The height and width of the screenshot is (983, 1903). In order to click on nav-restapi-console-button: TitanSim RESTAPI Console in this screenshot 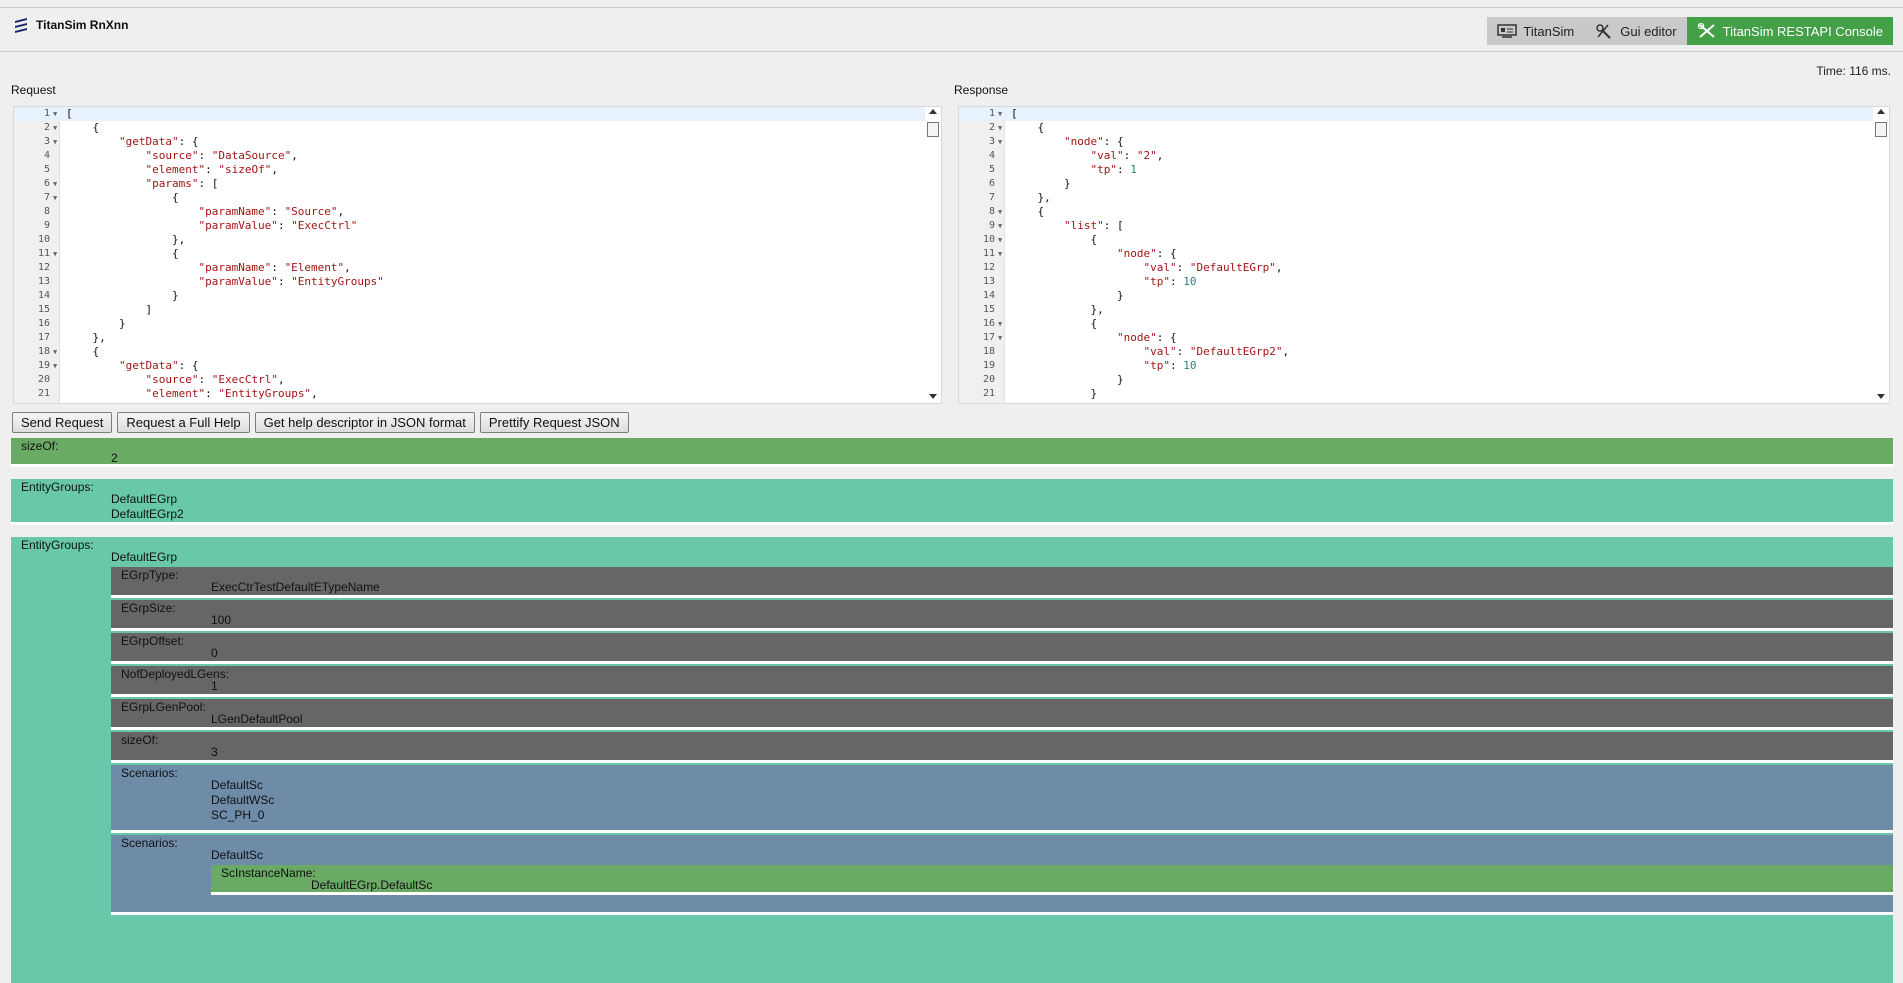, I will do `click(1789, 31)`.